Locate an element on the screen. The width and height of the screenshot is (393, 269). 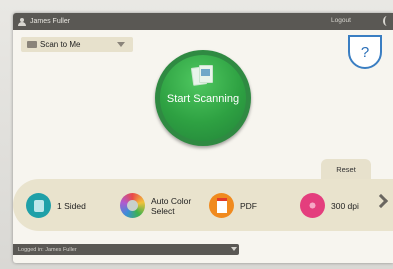
option-label: Auto Color Select is located at coordinates (171, 205).